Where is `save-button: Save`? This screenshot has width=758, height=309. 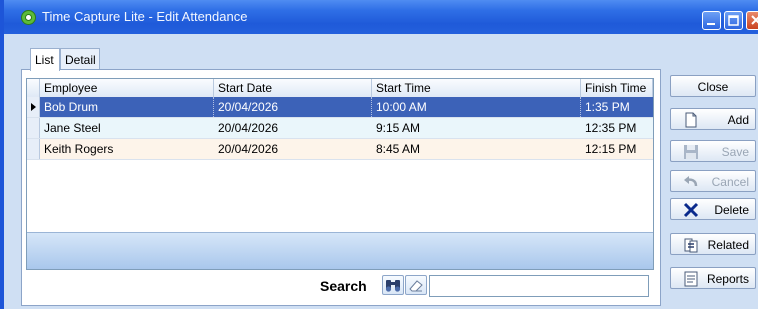 save-button: Save is located at coordinates (713, 151).